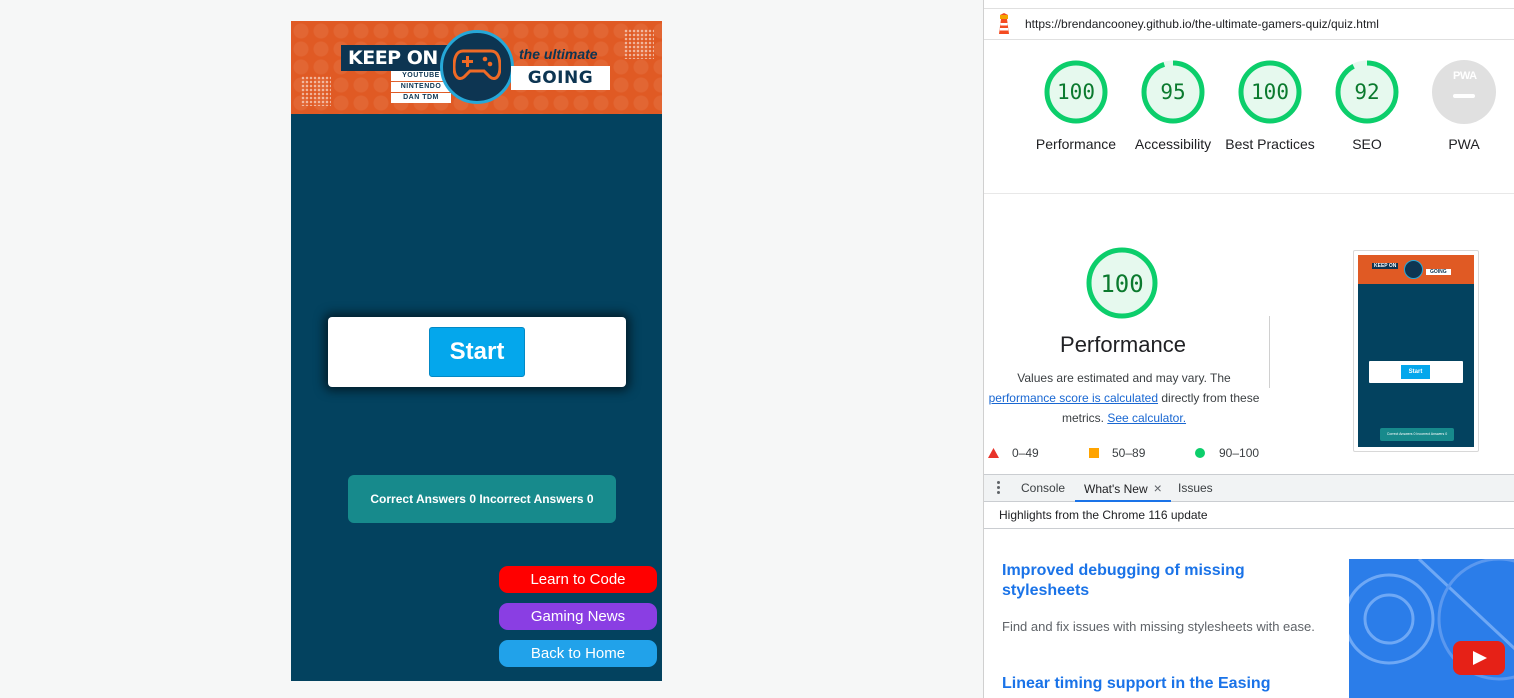  What do you see at coordinates (1152, 684) in the screenshot?
I see `whats-new-title-2: Linear timing support in the Easing` at bounding box center [1152, 684].